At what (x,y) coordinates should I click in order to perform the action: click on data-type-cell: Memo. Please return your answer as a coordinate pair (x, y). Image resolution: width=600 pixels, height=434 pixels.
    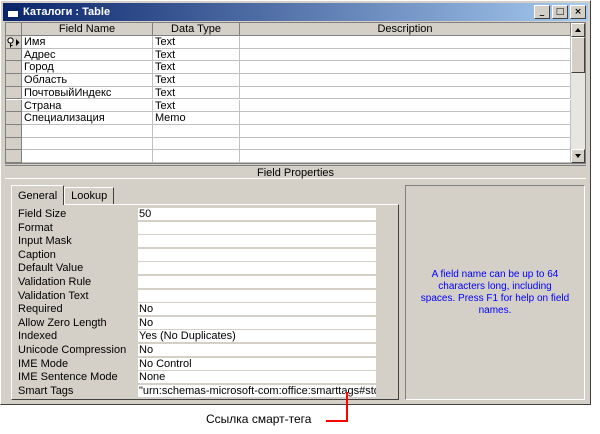
    Looking at the image, I should click on (196, 118).